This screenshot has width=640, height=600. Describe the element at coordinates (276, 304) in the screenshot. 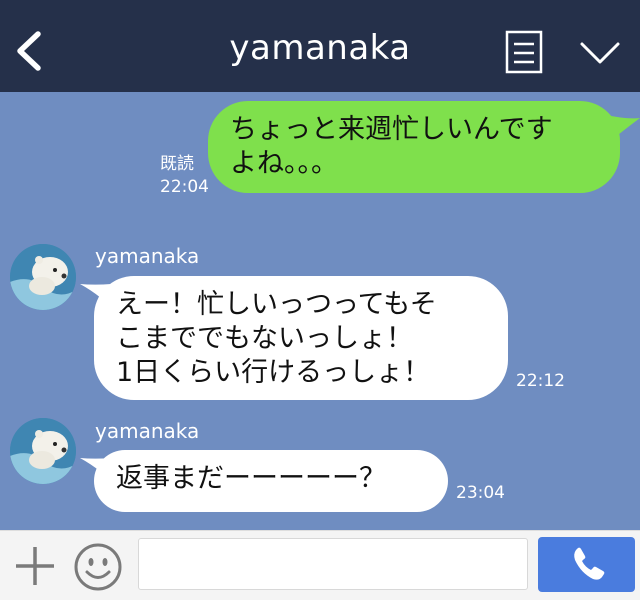

I see `message-line: えー！忙しいっつってもそ` at that location.